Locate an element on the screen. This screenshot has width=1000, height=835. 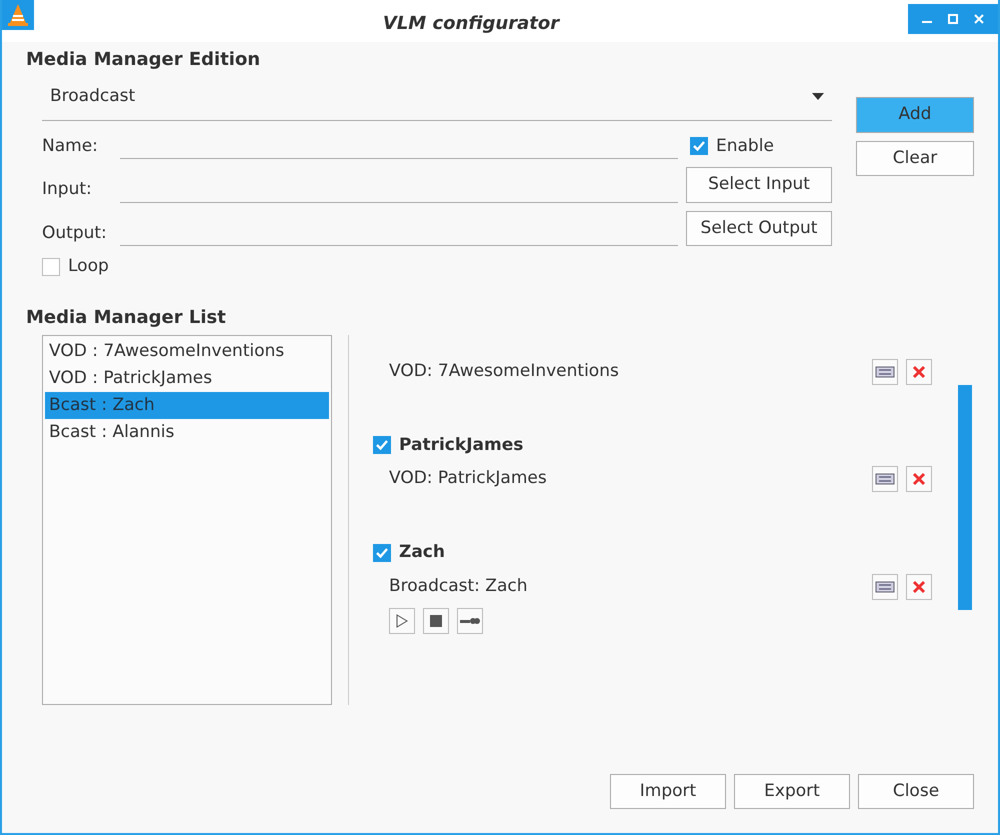
checkbox-label: Enable is located at coordinates (745, 146).